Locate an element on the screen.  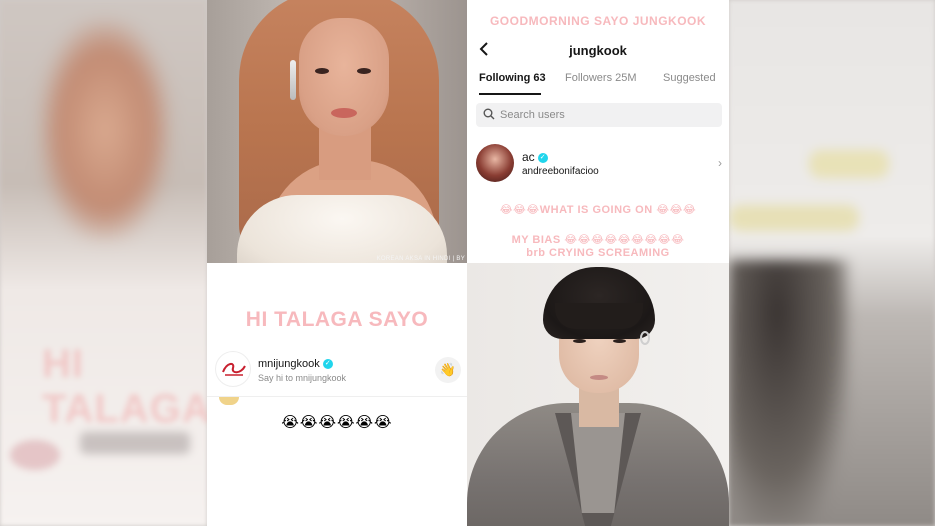
profile-header: jungkook is located at coordinates (598, 51).